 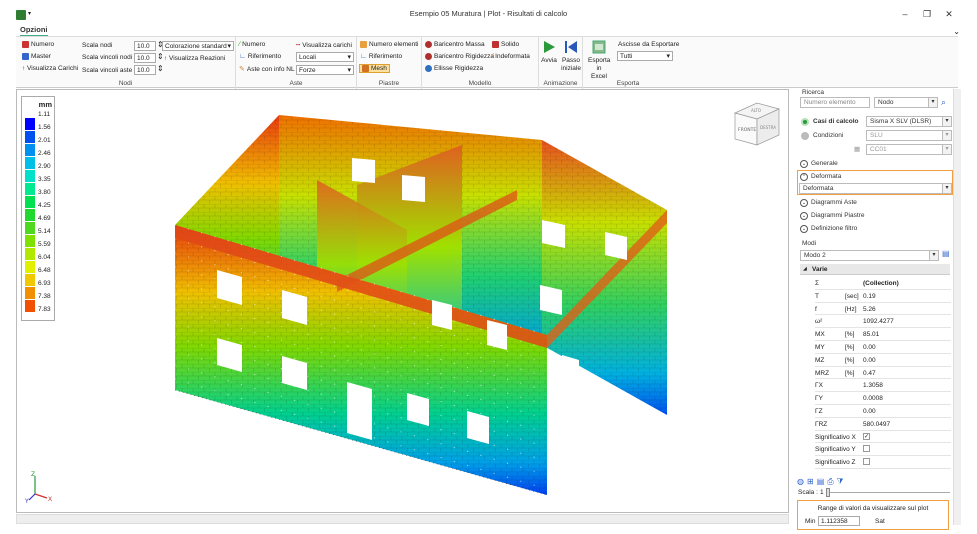 I want to click on nodi-numero-toggle: Numero, so click(x=38, y=44).